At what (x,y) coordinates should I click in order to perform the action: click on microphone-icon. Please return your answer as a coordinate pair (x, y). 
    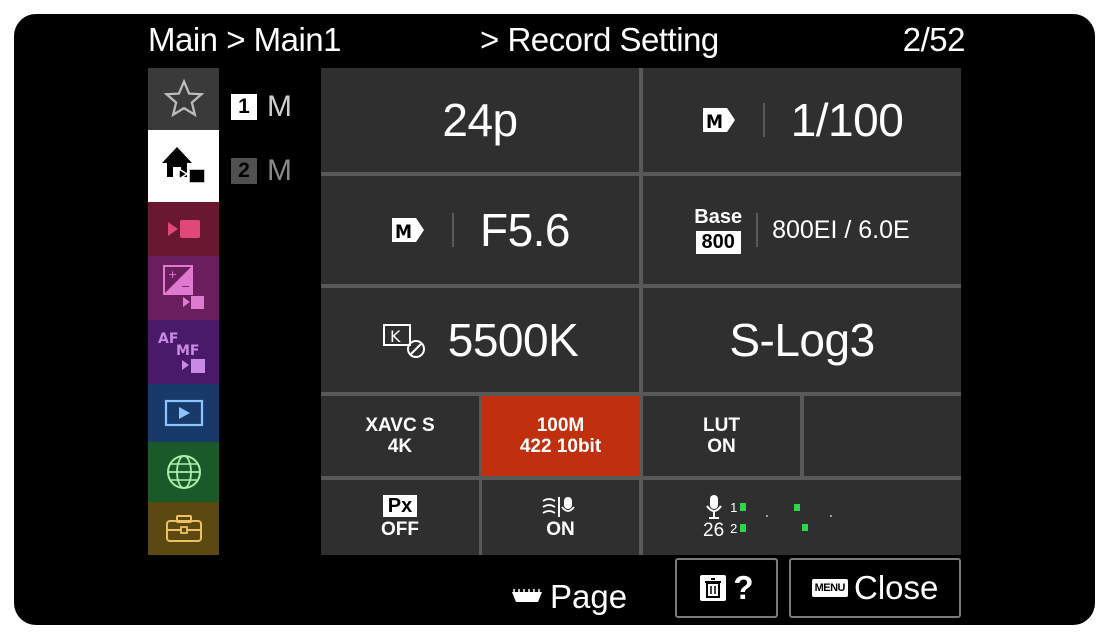
    Looking at the image, I should click on (713, 506).